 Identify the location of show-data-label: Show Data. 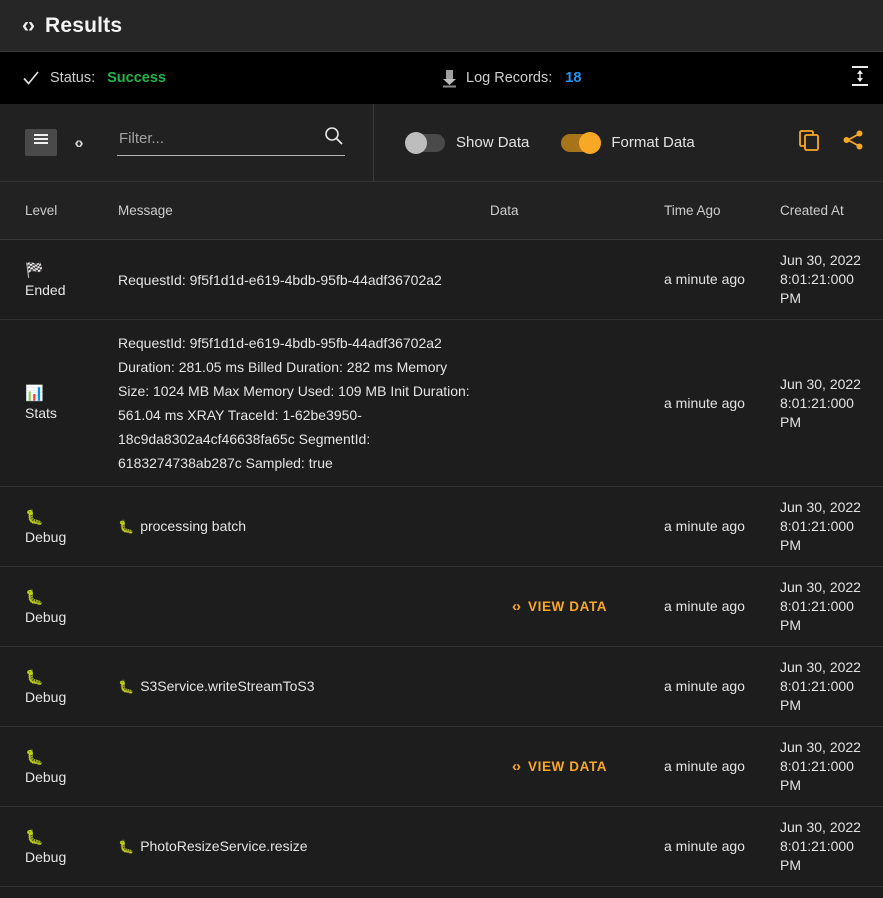
(493, 142).